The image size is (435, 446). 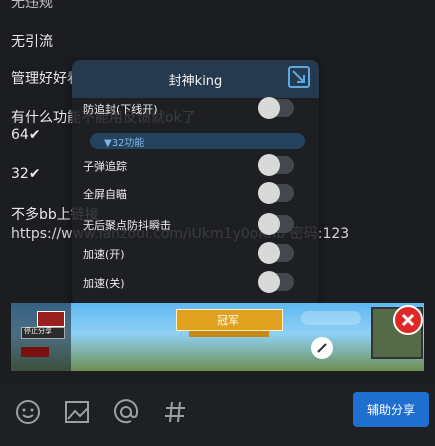 What do you see at coordinates (32, 5) in the screenshot?
I see `post-line-partial: 无违规` at bounding box center [32, 5].